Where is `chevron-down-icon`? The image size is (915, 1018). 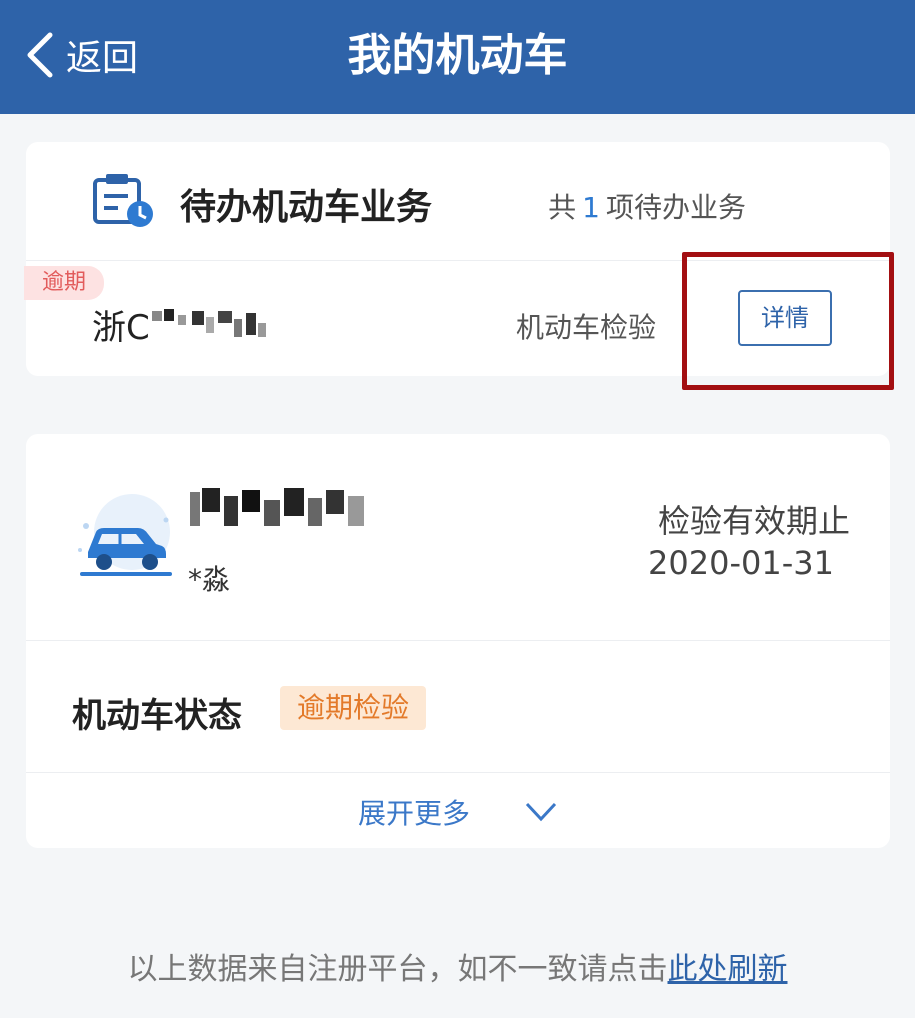
chevron-down-icon is located at coordinates (541, 812).